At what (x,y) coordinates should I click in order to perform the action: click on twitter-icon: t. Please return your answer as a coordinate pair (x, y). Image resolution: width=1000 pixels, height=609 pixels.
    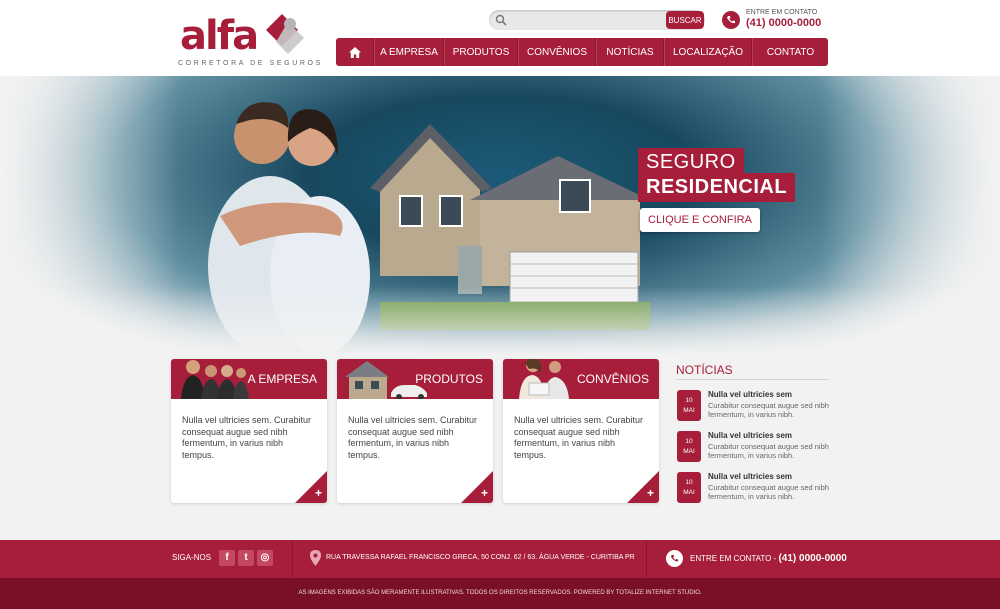
    Looking at the image, I should click on (246, 558).